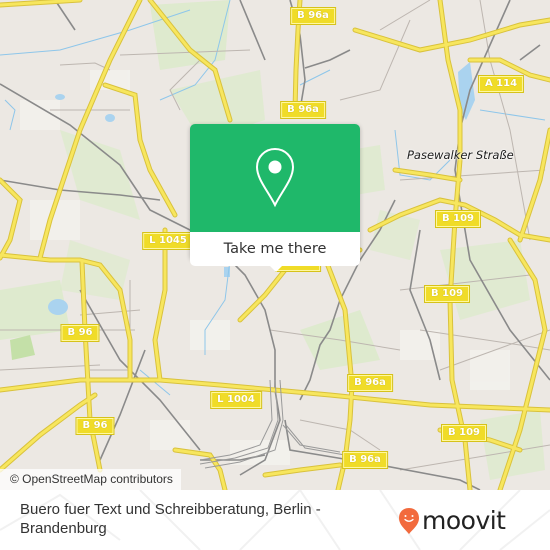 The image size is (550, 550). What do you see at coordinates (236, 400) in the screenshot?
I see `road-shield-l1004: L 1004` at bounding box center [236, 400].